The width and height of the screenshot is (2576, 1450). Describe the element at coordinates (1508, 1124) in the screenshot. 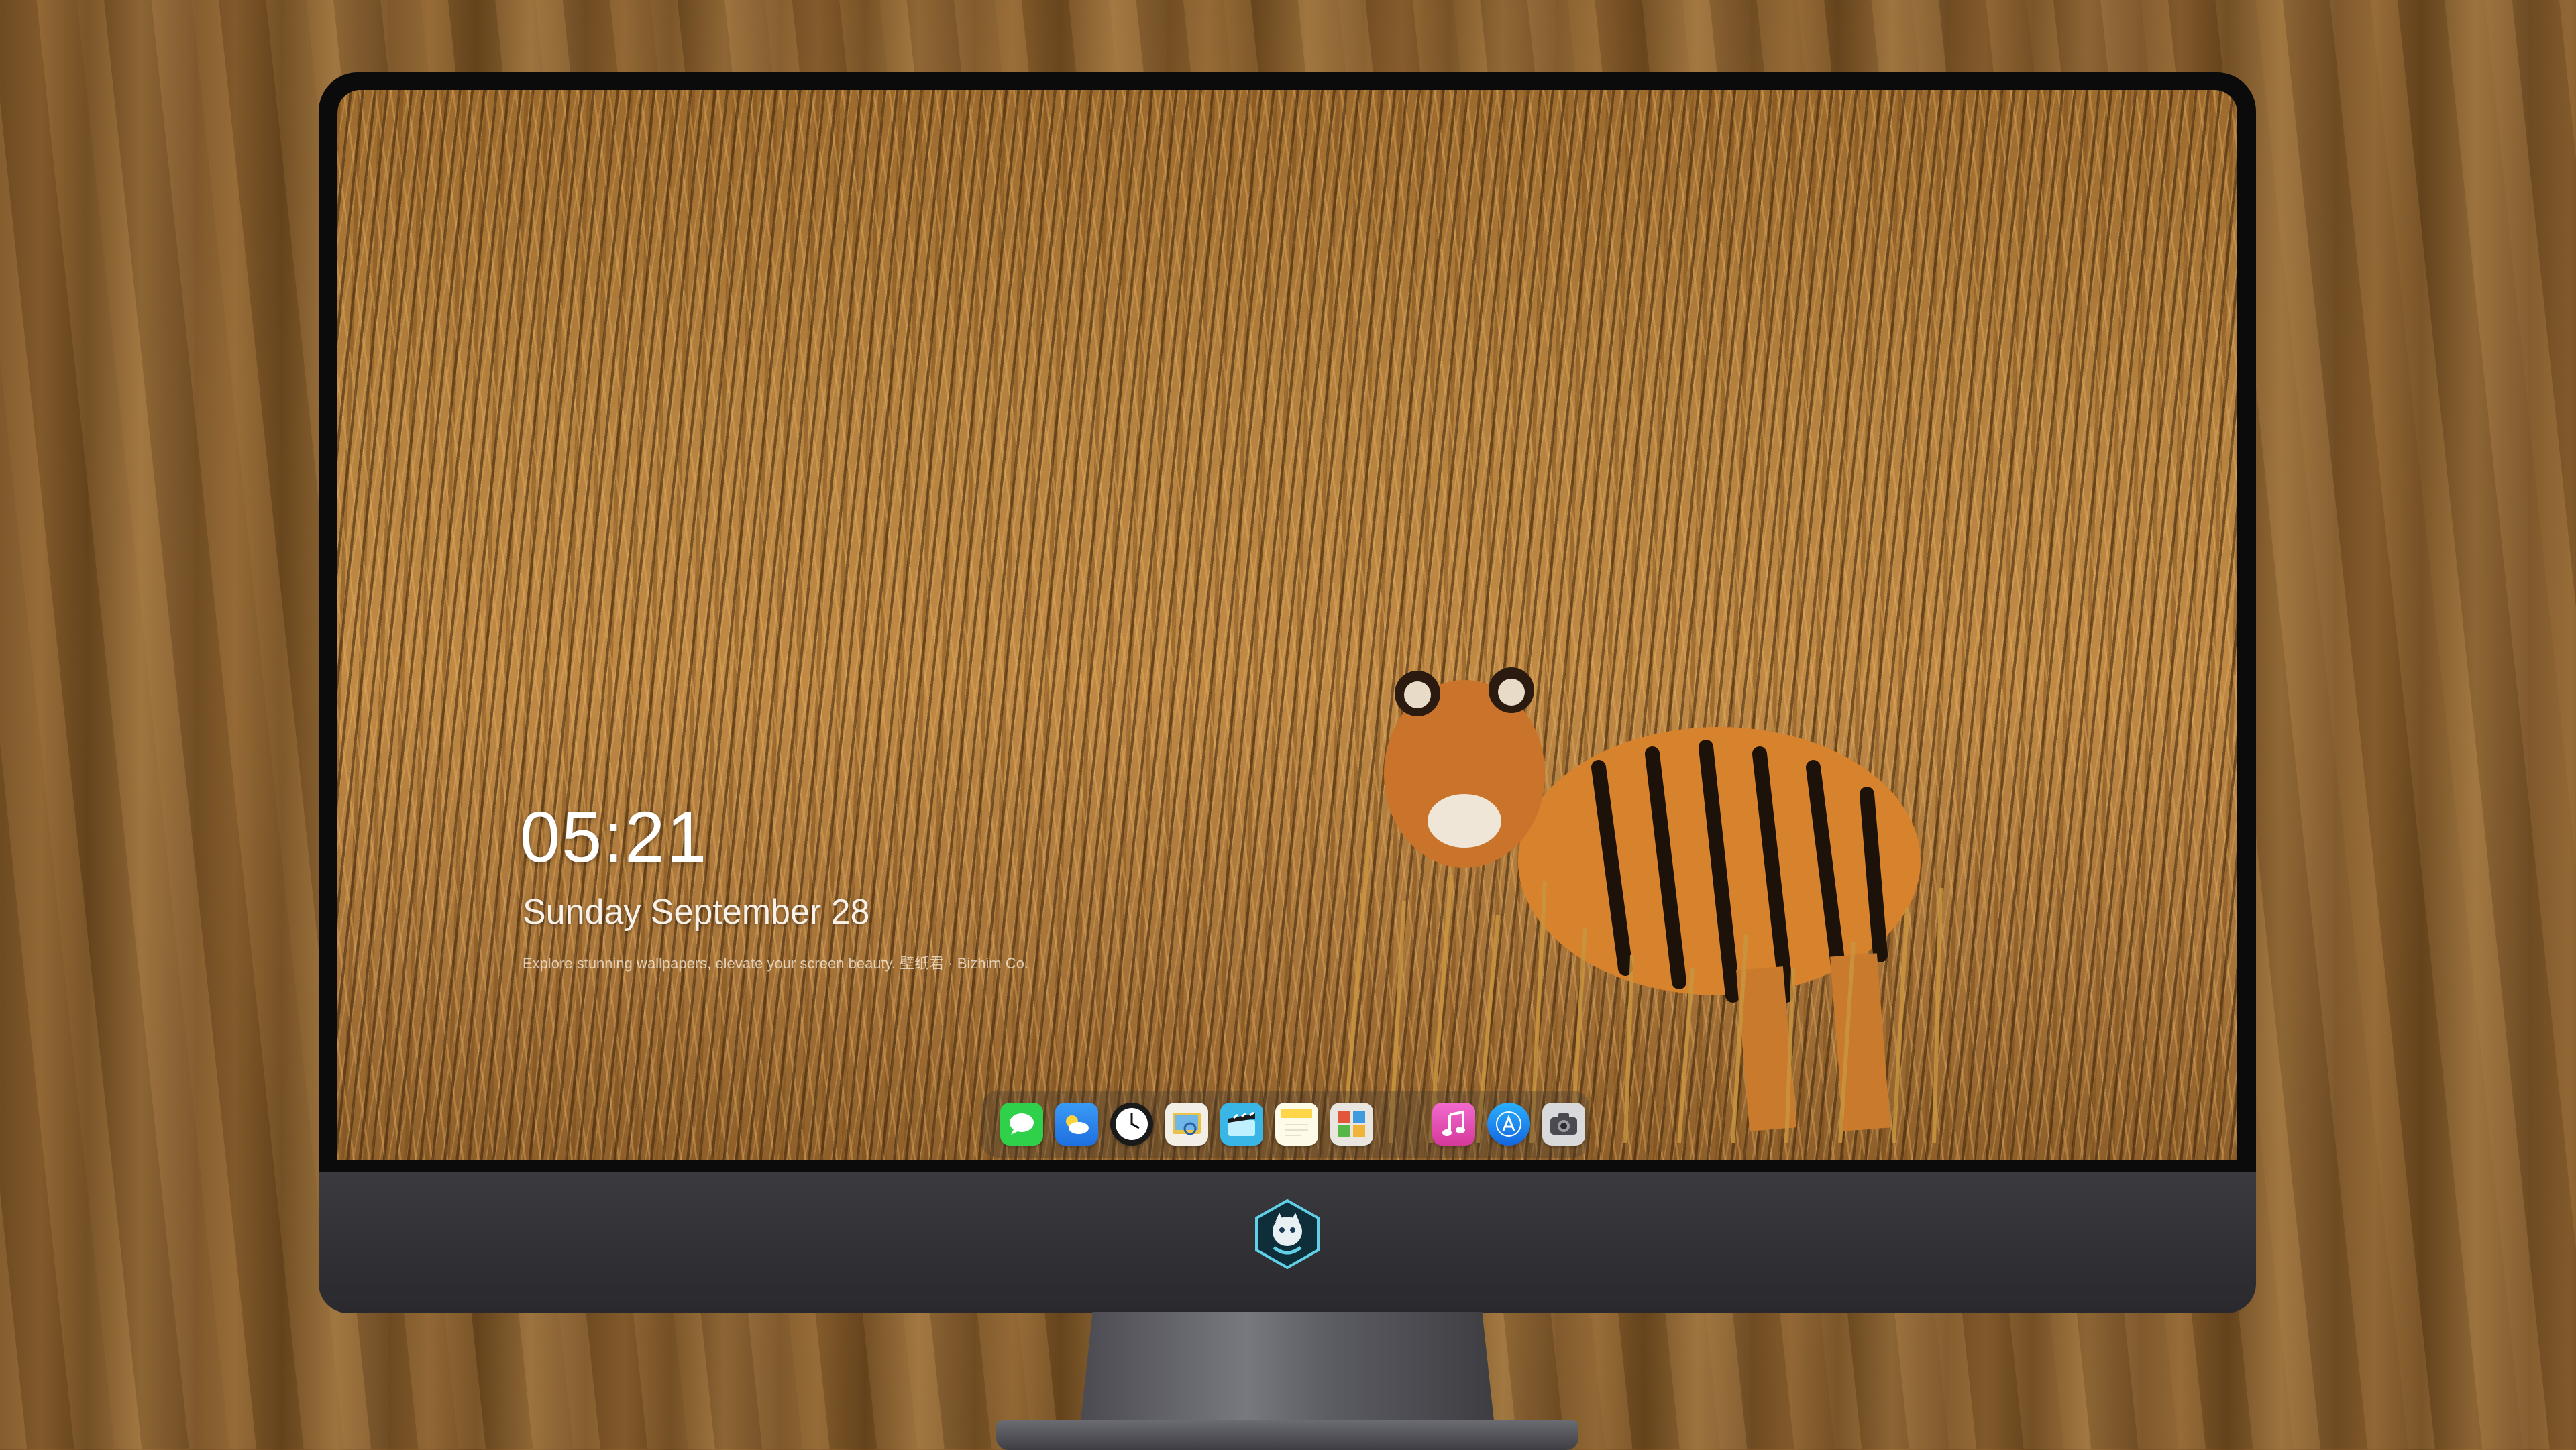

I see `app-store-icon` at that location.